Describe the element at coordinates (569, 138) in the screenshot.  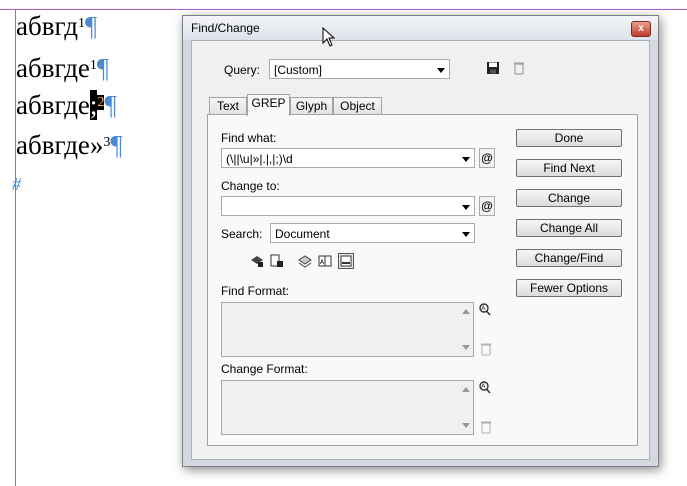
I see `done-button: Done` at that location.